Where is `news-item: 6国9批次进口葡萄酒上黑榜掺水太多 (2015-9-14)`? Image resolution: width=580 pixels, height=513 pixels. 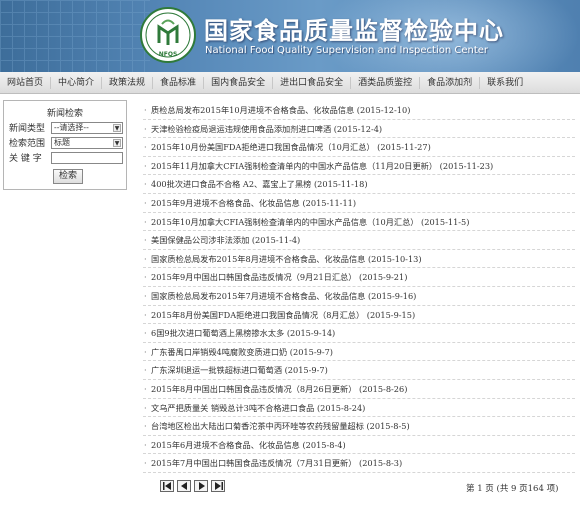
news-item: 6国9批次进口葡萄酒上黑榜掺水太多 (2015-9-14) is located at coordinates (359, 333).